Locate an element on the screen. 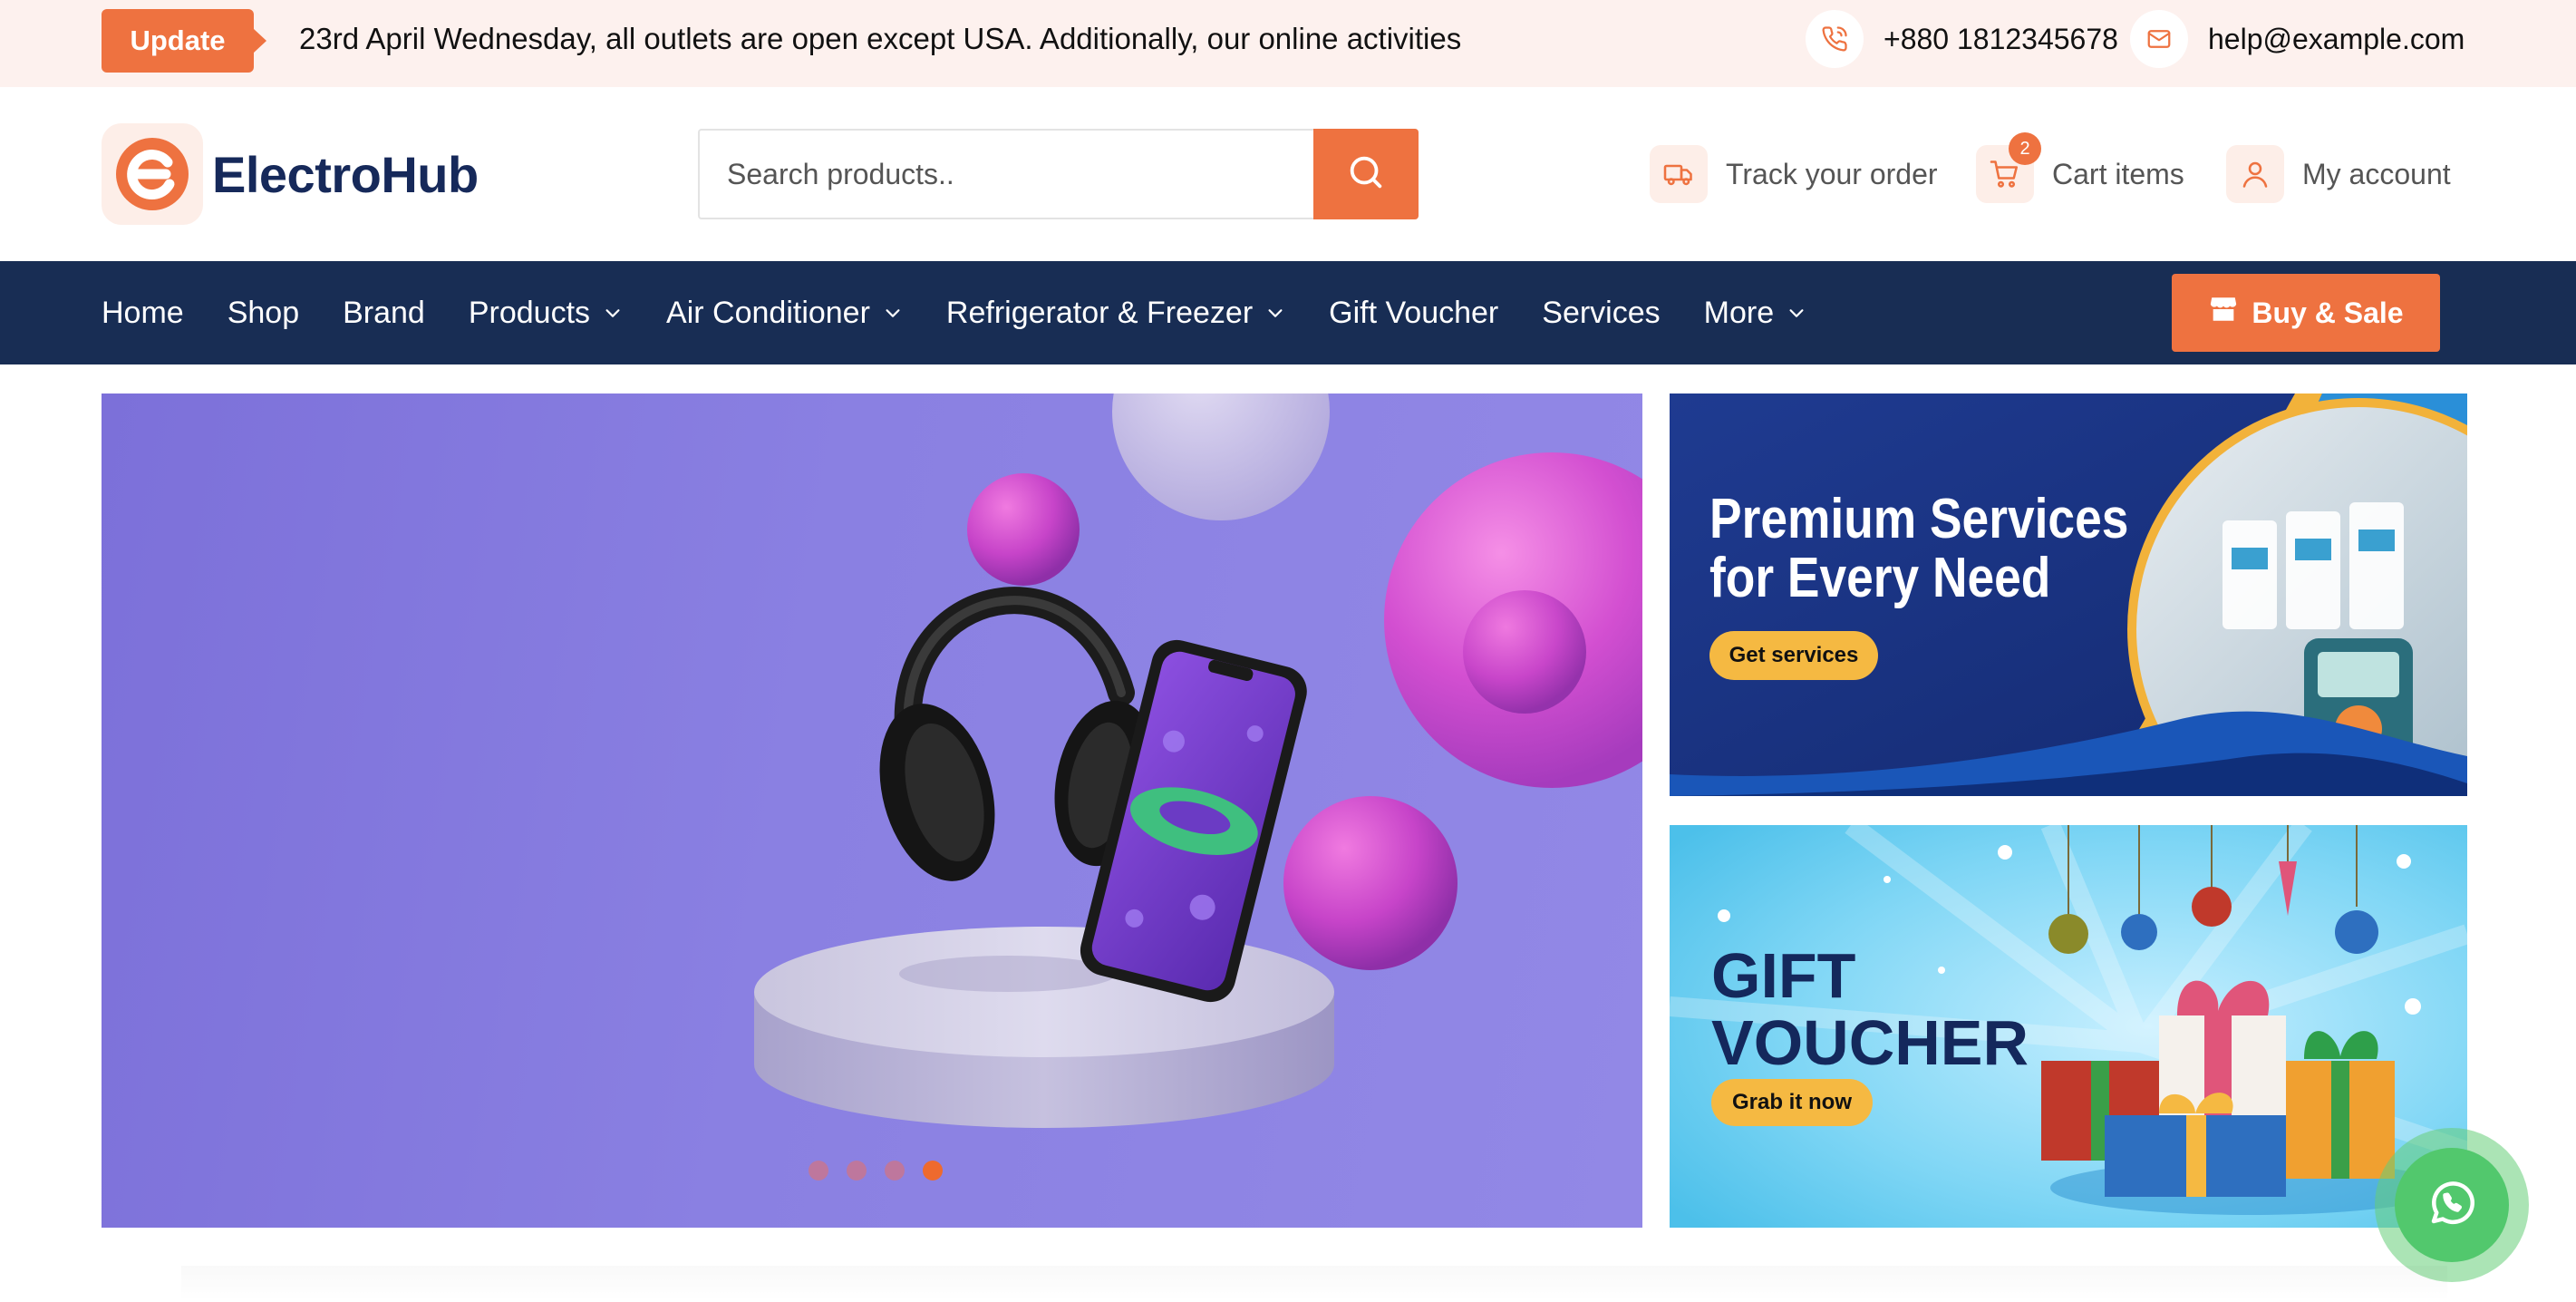 This screenshot has height=1302, width=2576. track-order-link: Track your order is located at coordinates (1794, 174).